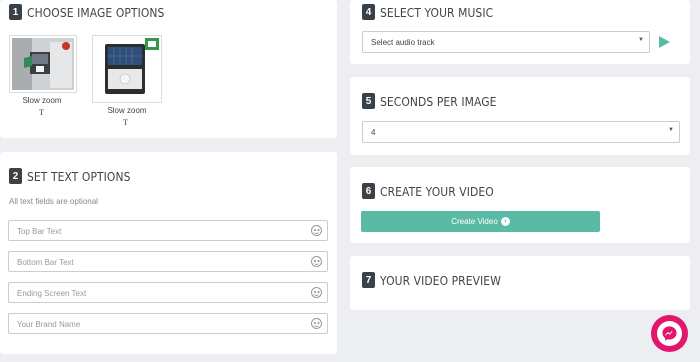 The image size is (700, 362). I want to click on arrow-right-circle-icon: ›, so click(505, 221).